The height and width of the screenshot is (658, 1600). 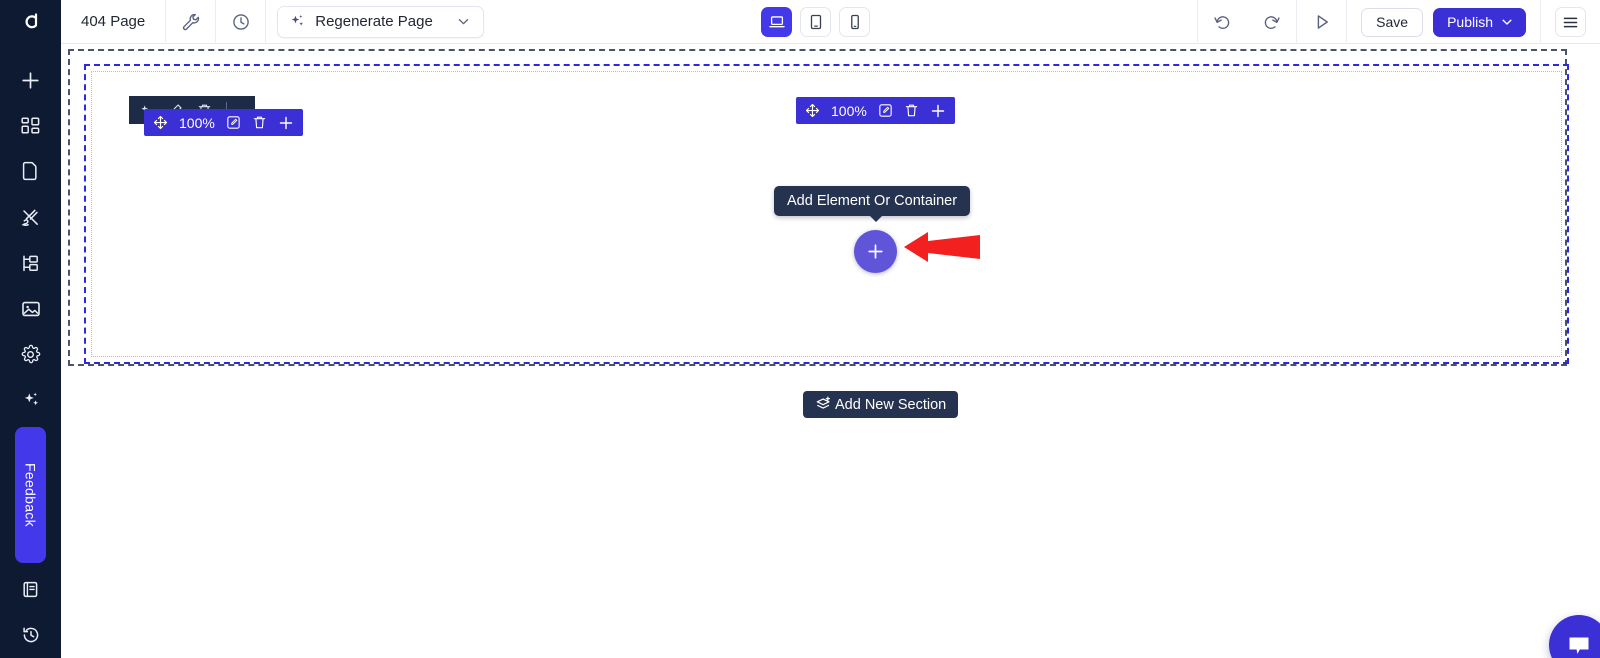 I want to click on clock-icon, so click(x=240, y=21).